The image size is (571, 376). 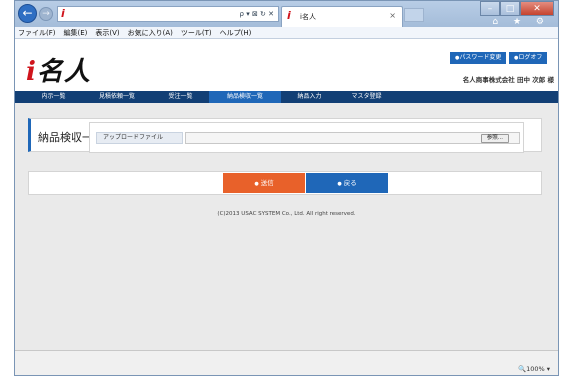 What do you see at coordinates (107, 32) in the screenshot?
I see `menu-view: 表示(V)` at bounding box center [107, 32].